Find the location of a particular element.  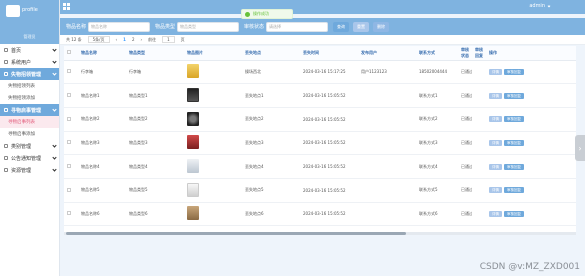

page-unit: 页 is located at coordinates (182, 39).